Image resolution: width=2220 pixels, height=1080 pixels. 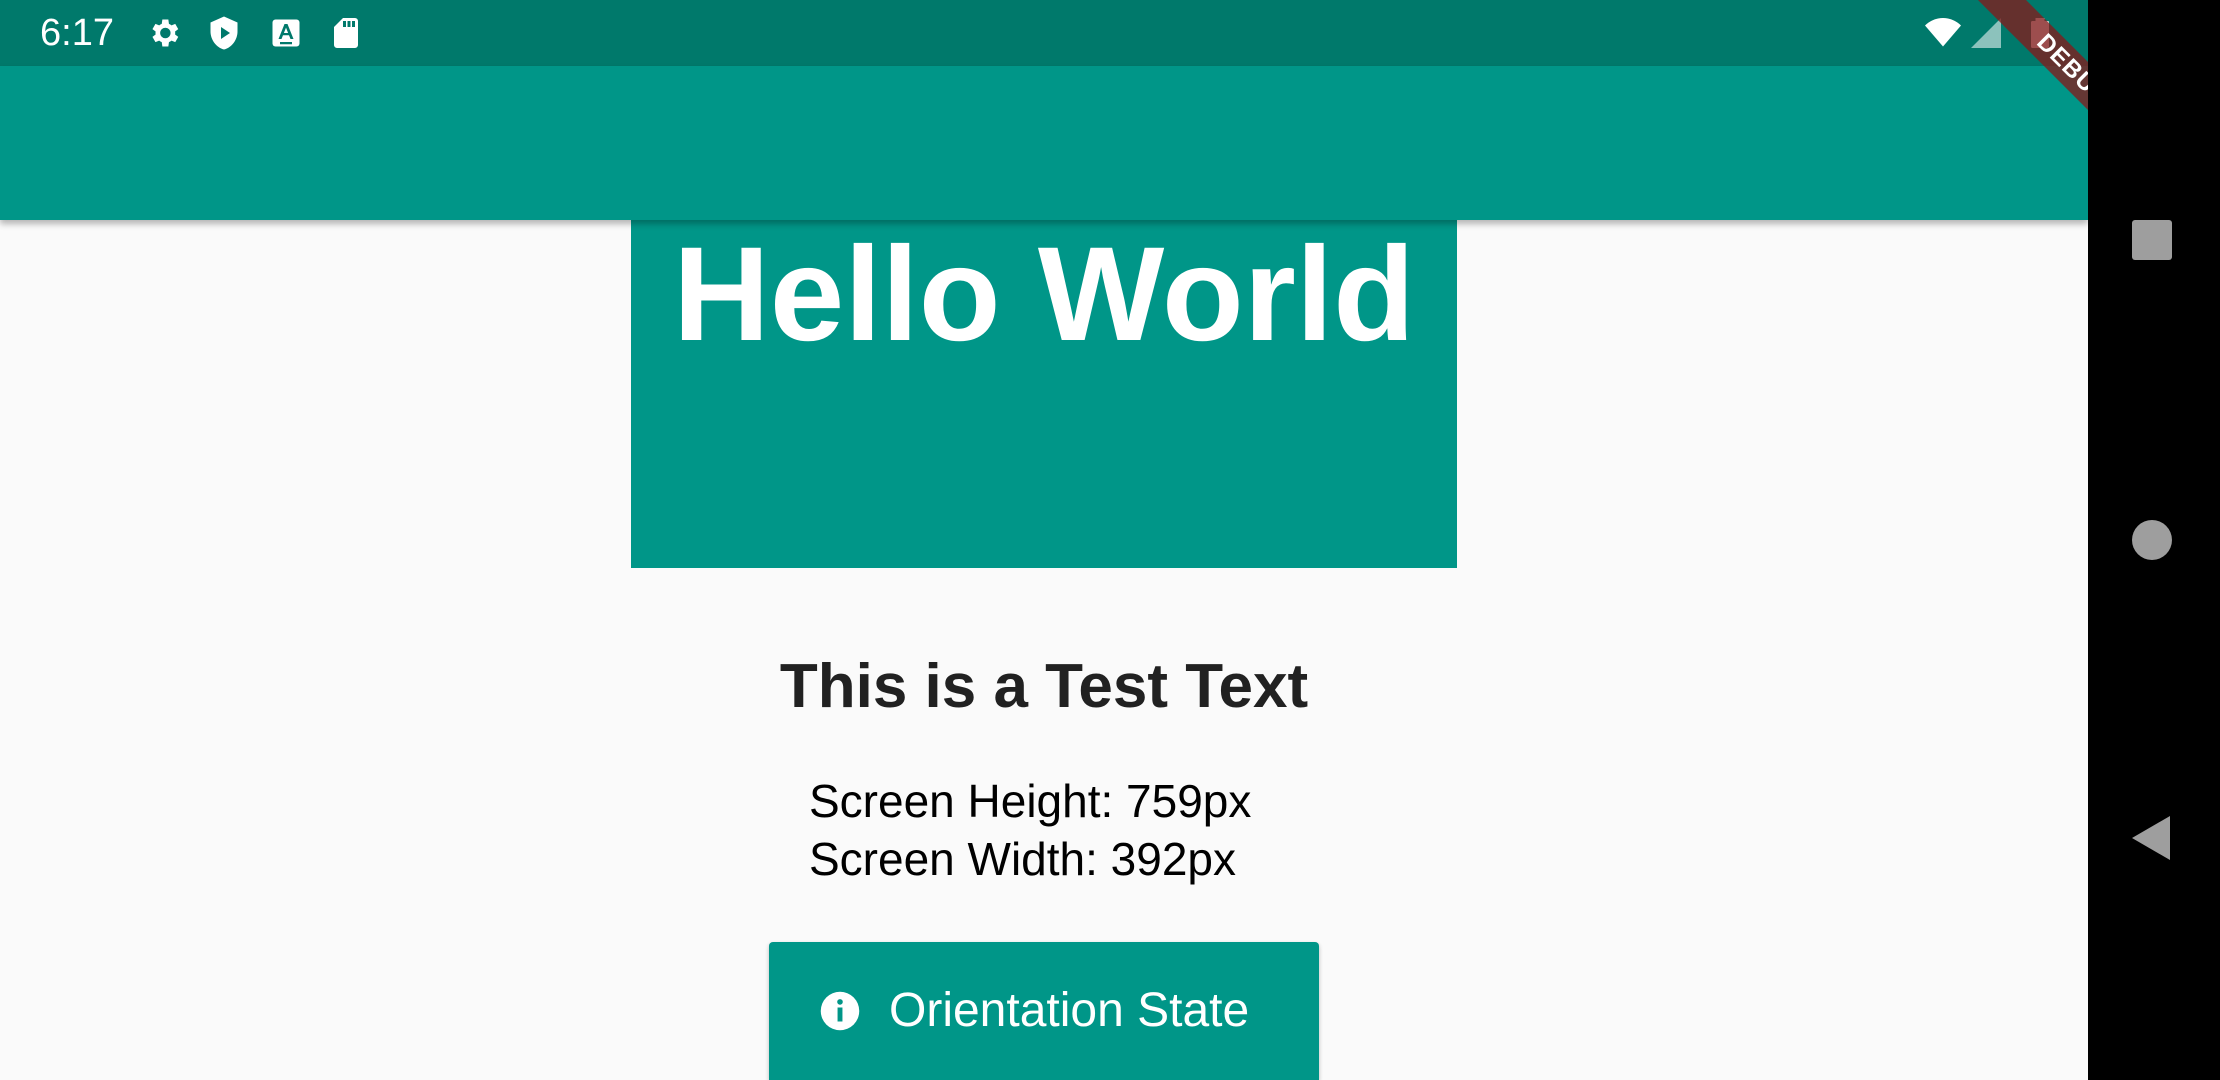 I want to click on hello-world-banner: Hello World, so click(x=1044, y=384).